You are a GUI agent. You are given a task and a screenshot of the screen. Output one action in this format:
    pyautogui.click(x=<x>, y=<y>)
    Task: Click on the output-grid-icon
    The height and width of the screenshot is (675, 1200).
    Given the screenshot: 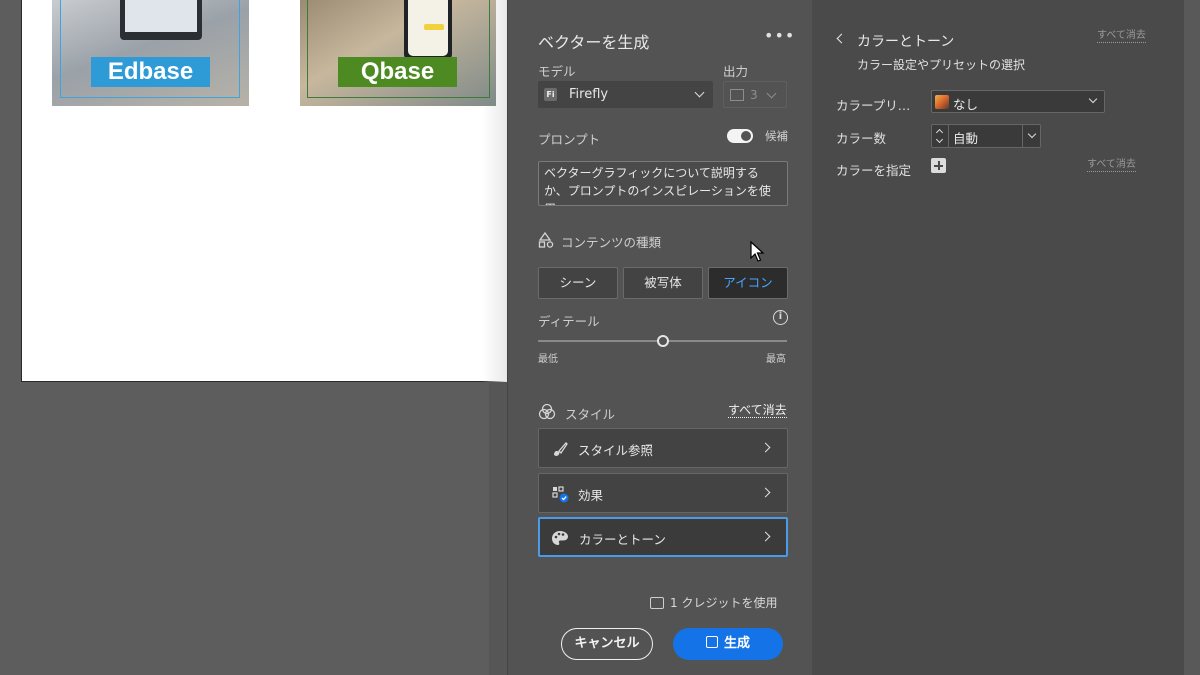 What is the action you would take?
    pyautogui.click(x=737, y=95)
    